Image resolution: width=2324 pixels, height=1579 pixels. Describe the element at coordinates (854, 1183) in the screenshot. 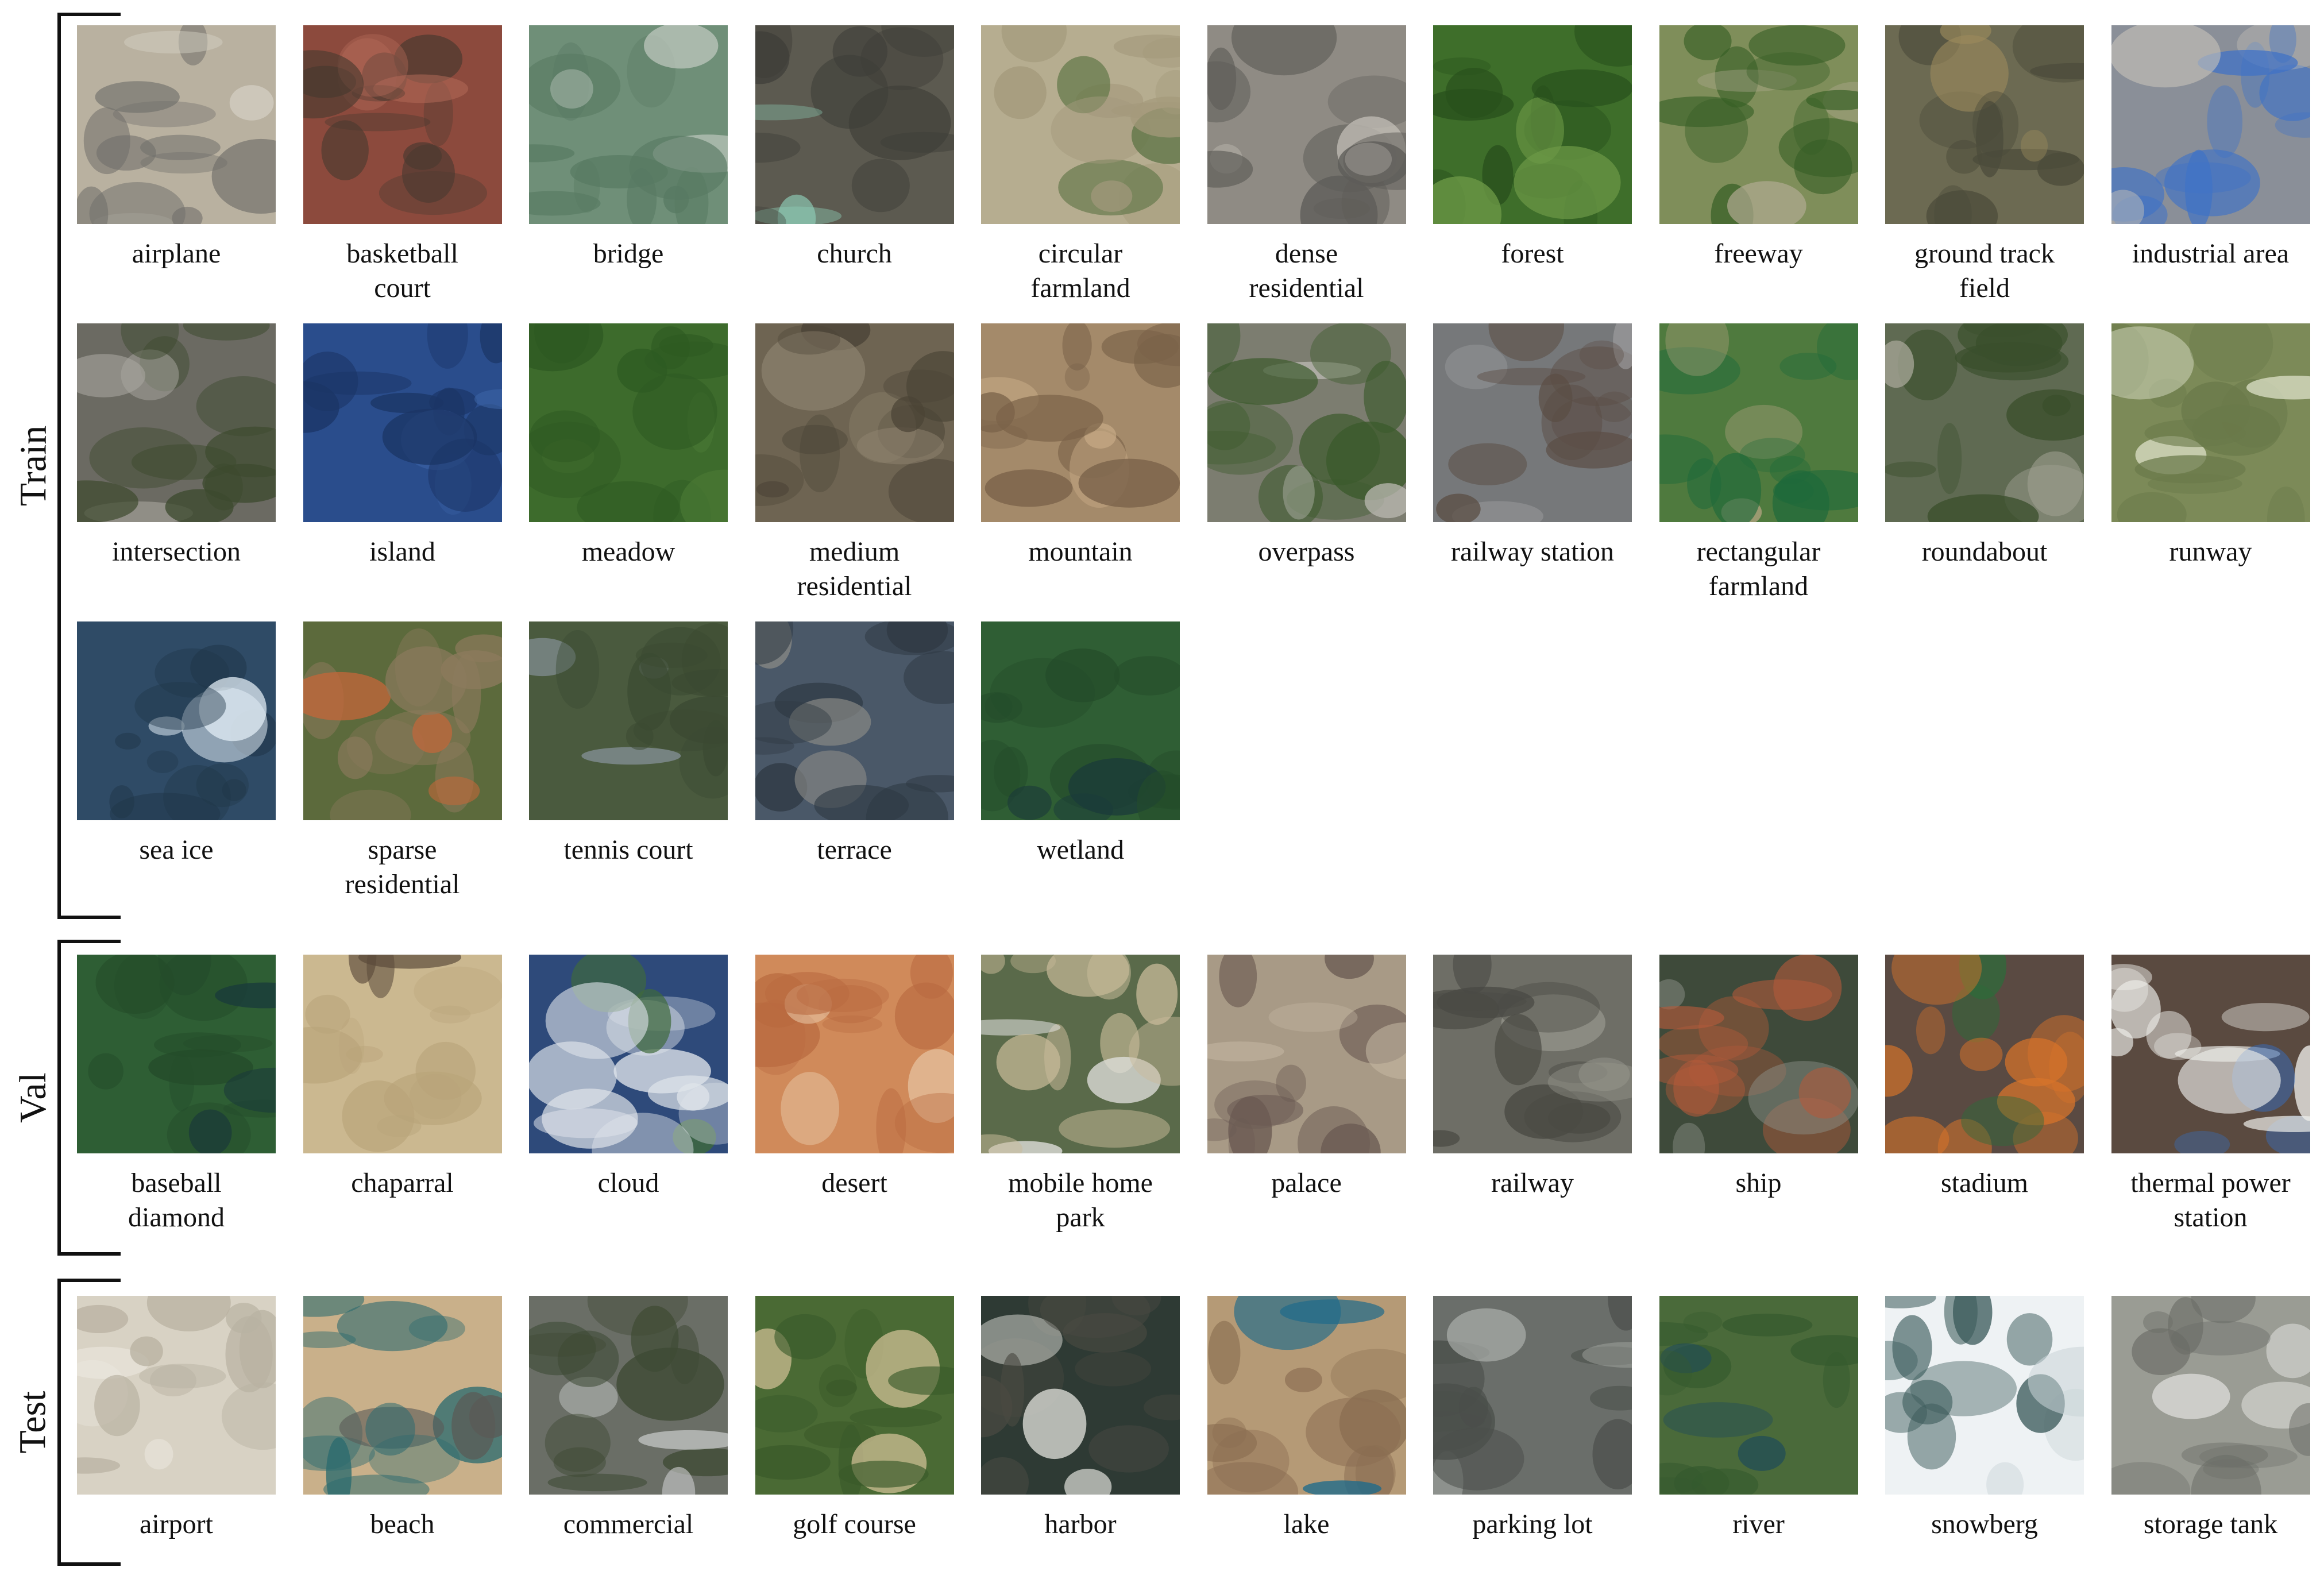

I see `scene-caption: desert` at that location.